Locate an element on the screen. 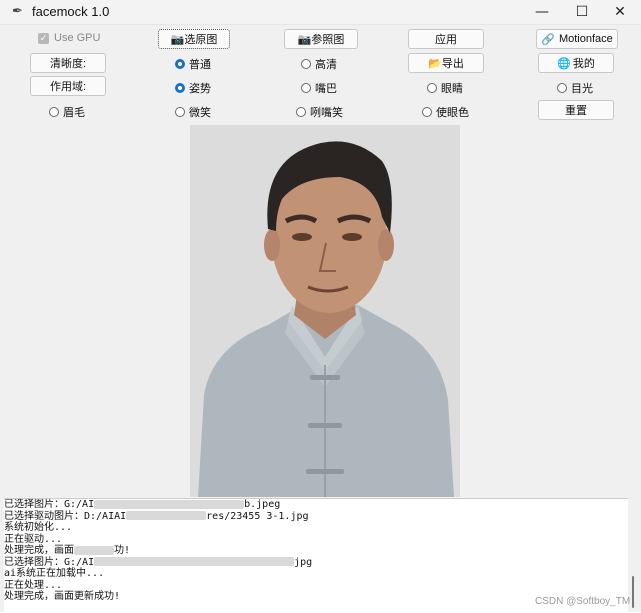  radio-hd: 高清 is located at coordinates (319, 64).